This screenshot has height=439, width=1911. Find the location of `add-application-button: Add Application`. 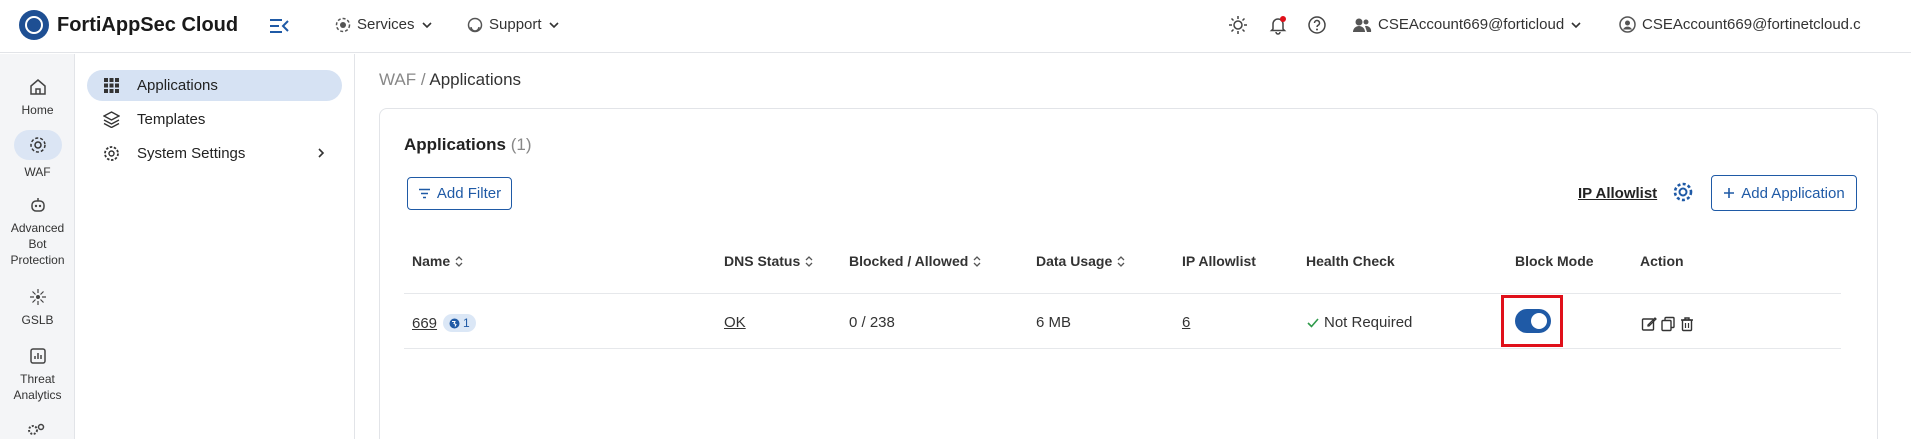

add-application-button: Add Application is located at coordinates (1784, 193).